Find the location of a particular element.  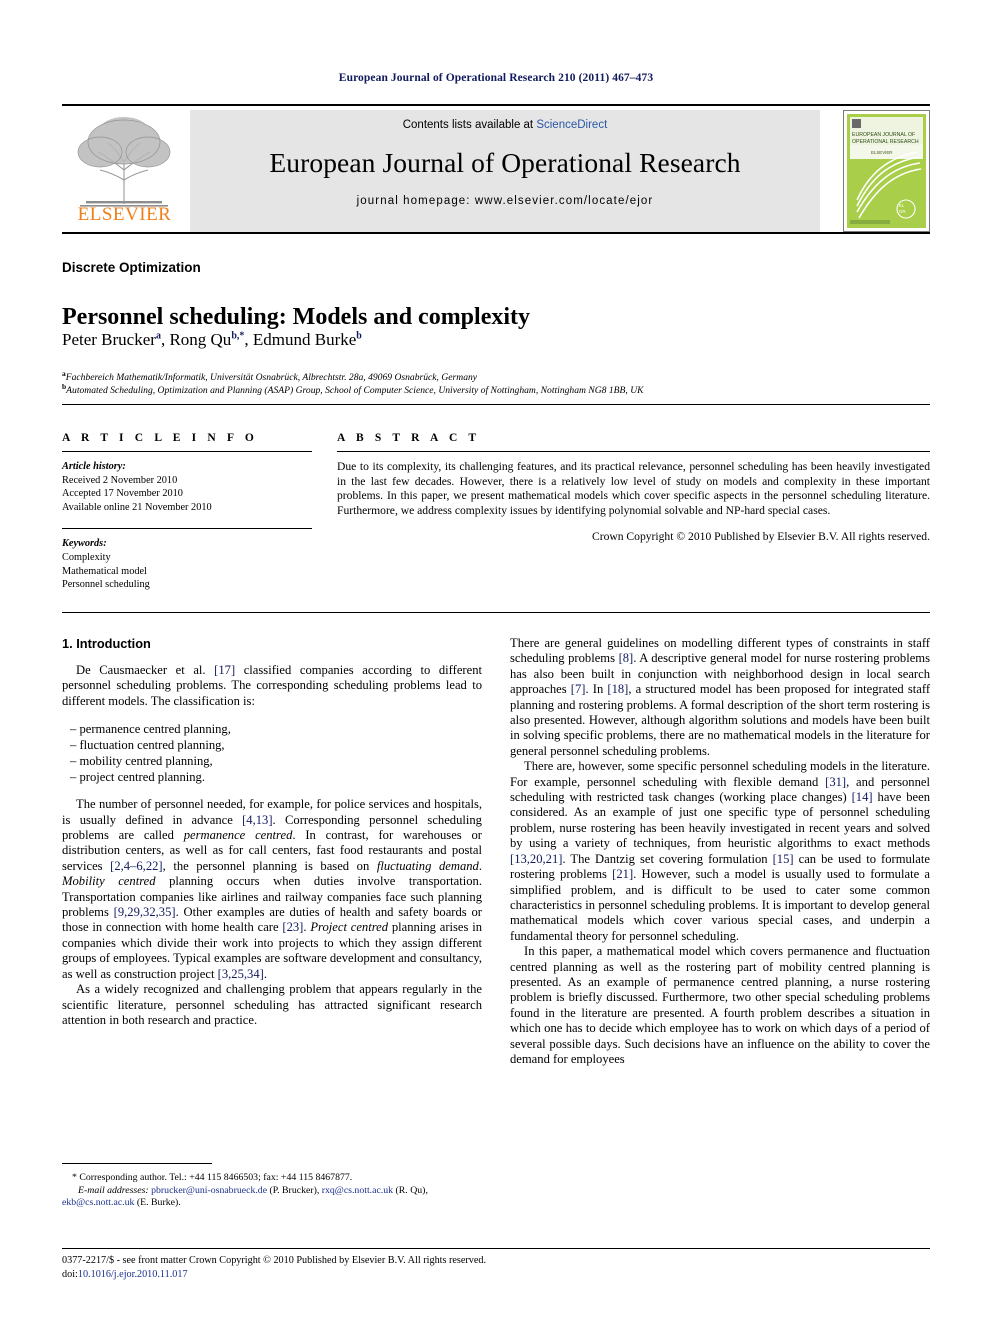

citation-ref: [7] is located at coordinates (578, 689).